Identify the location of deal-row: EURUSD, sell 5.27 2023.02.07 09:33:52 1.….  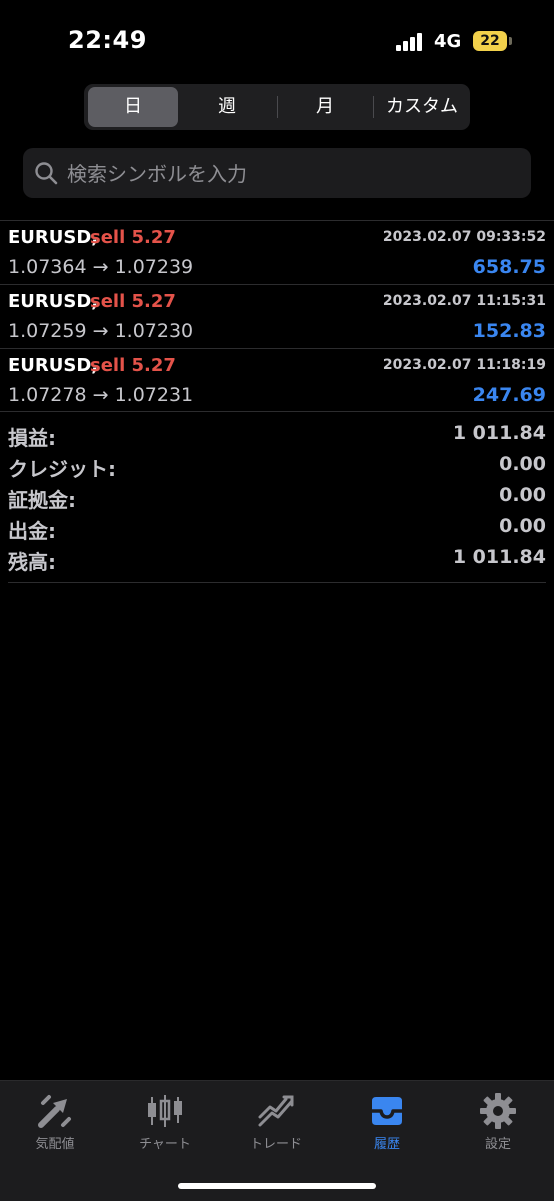
(277, 252).